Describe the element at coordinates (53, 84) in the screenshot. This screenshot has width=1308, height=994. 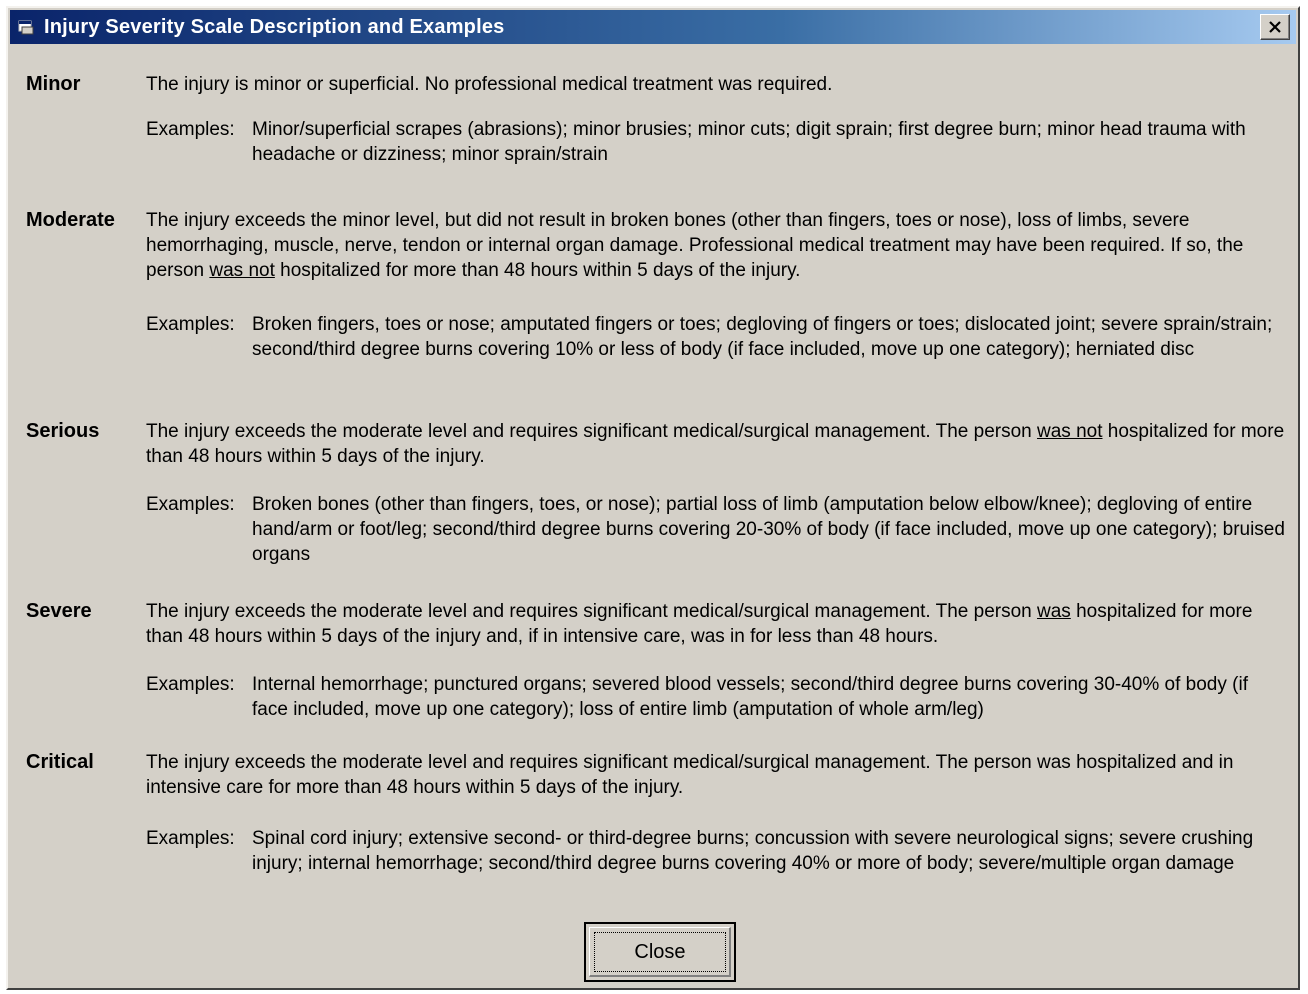
I see `severity-label: Minor` at that location.